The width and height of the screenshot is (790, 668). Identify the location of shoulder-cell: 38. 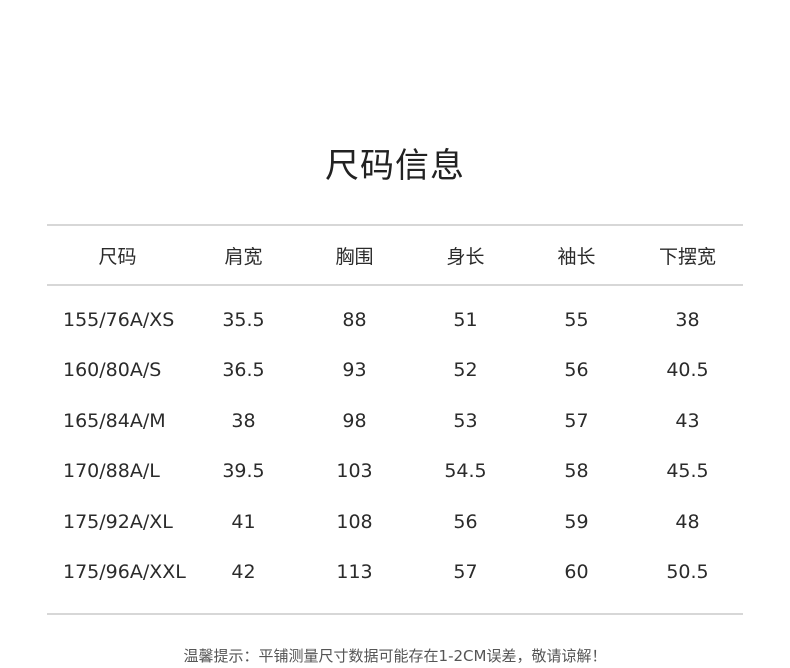
(243, 421).